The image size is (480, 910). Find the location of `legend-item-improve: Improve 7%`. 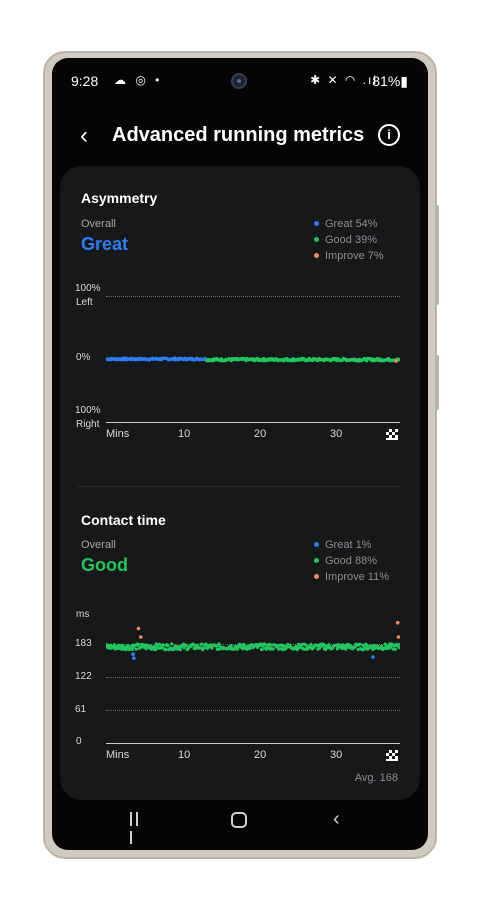

legend-item-improve: Improve 7% is located at coordinates (349, 258).